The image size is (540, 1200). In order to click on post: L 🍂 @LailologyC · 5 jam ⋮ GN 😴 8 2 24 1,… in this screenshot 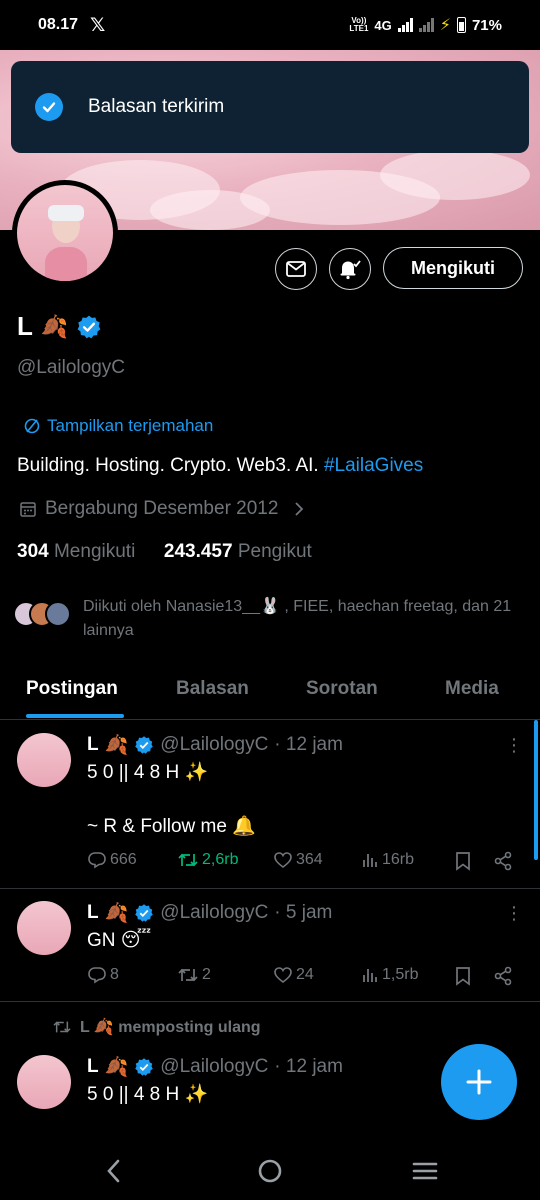, I will do `click(270, 945)`.